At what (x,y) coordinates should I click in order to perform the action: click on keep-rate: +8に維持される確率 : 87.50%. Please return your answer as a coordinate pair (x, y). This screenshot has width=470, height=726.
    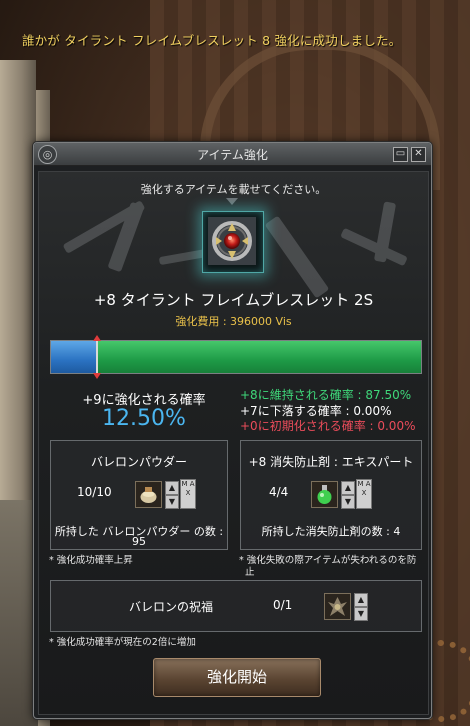
    Looking at the image, I should click on (326, 395).